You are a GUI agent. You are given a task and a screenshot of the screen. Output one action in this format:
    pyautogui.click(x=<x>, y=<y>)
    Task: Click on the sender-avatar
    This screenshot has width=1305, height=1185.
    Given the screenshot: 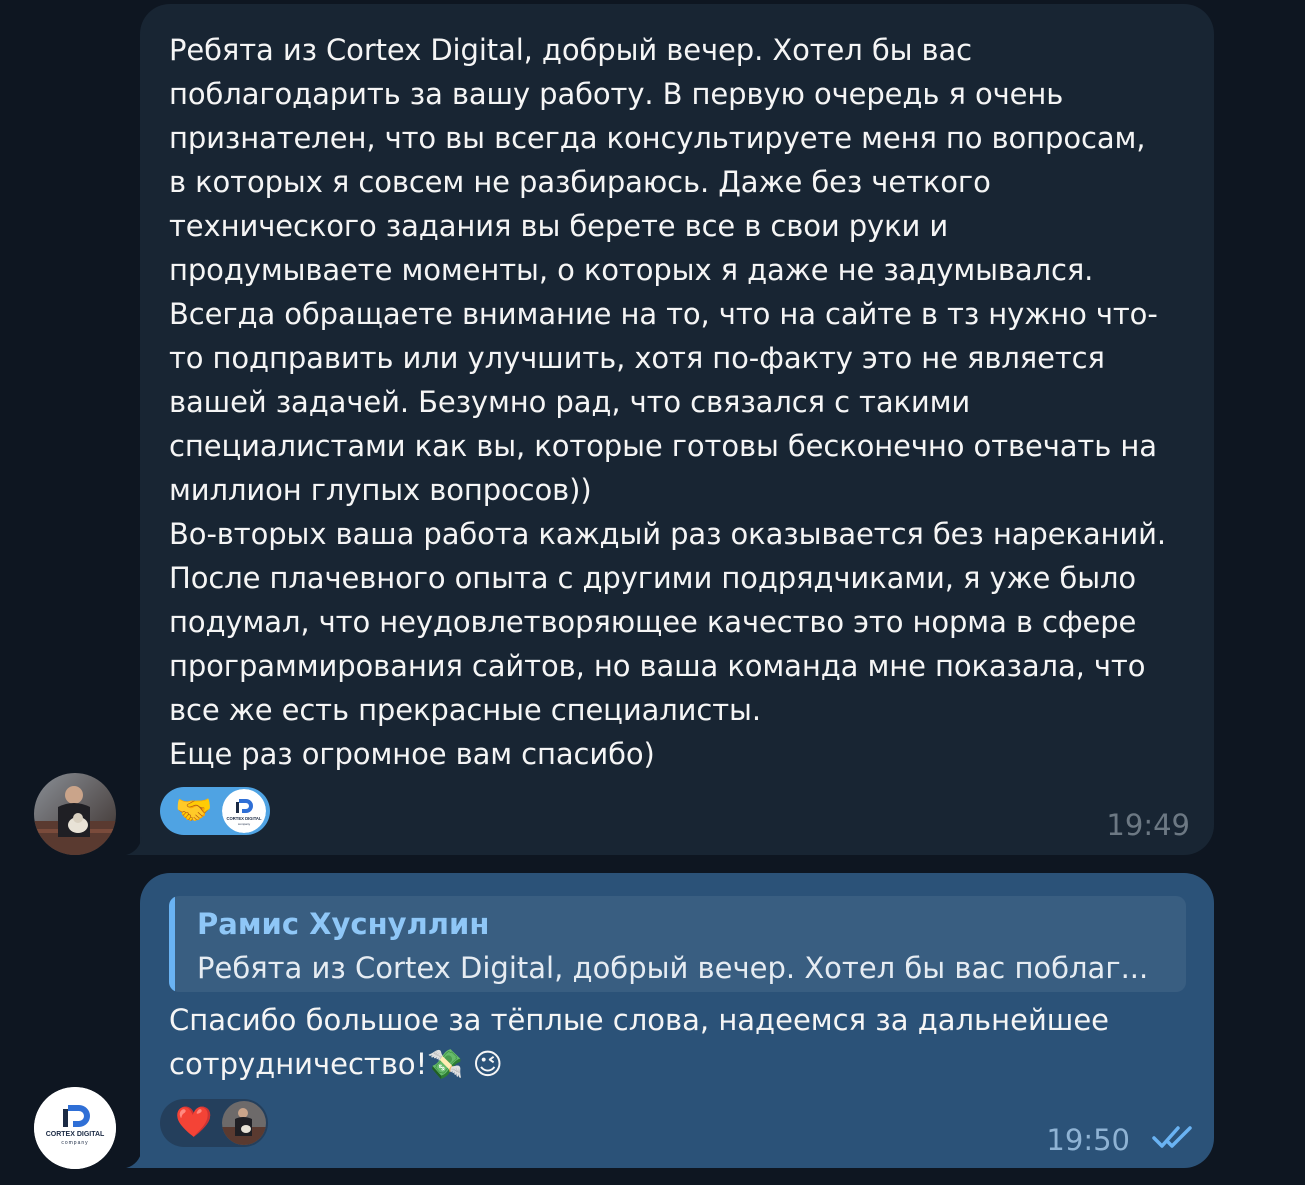 What is the action you would take?
    pyautogui.click(x=75, y=814)
    